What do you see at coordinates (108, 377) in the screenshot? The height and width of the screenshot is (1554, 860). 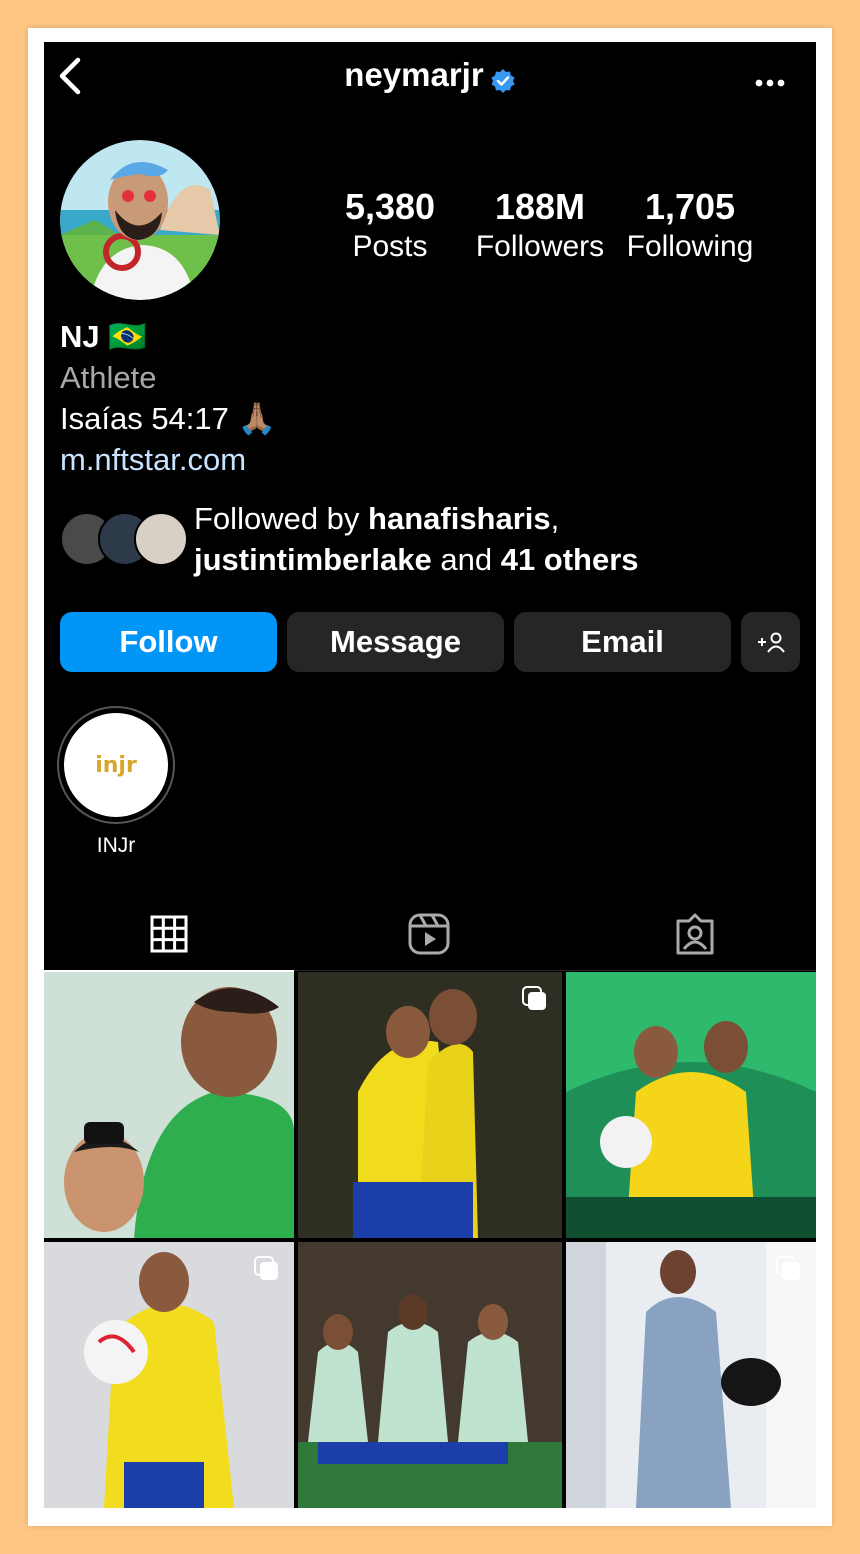 I see `category-label: Athlete` at bounding box center [108, 377].